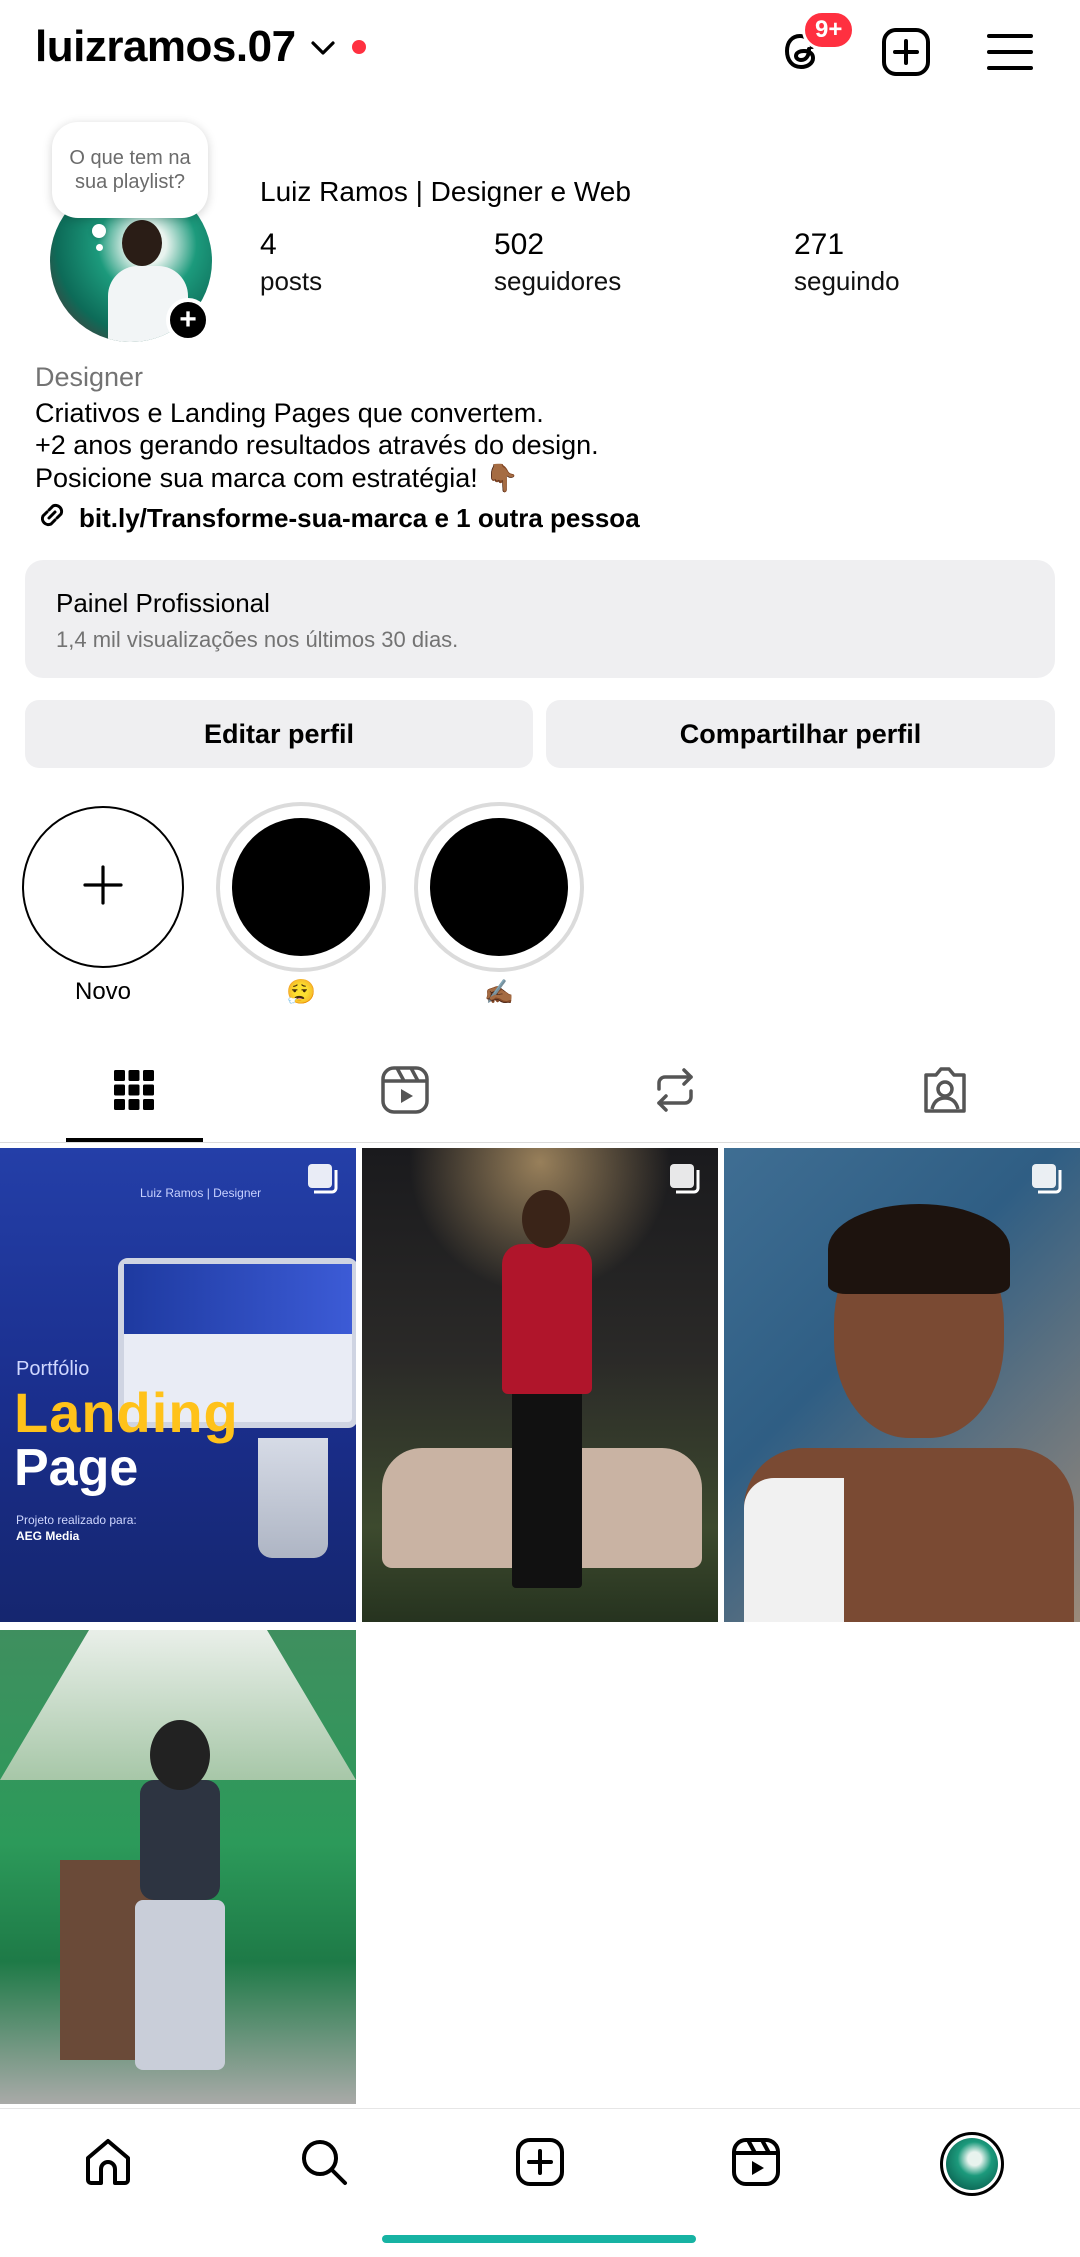 This screenshot has height=2257, width=1080. What do you see at coordinates (323, 50) in the screenshot?
I see `chevron-down-icon` at bounding box center [323, 50].